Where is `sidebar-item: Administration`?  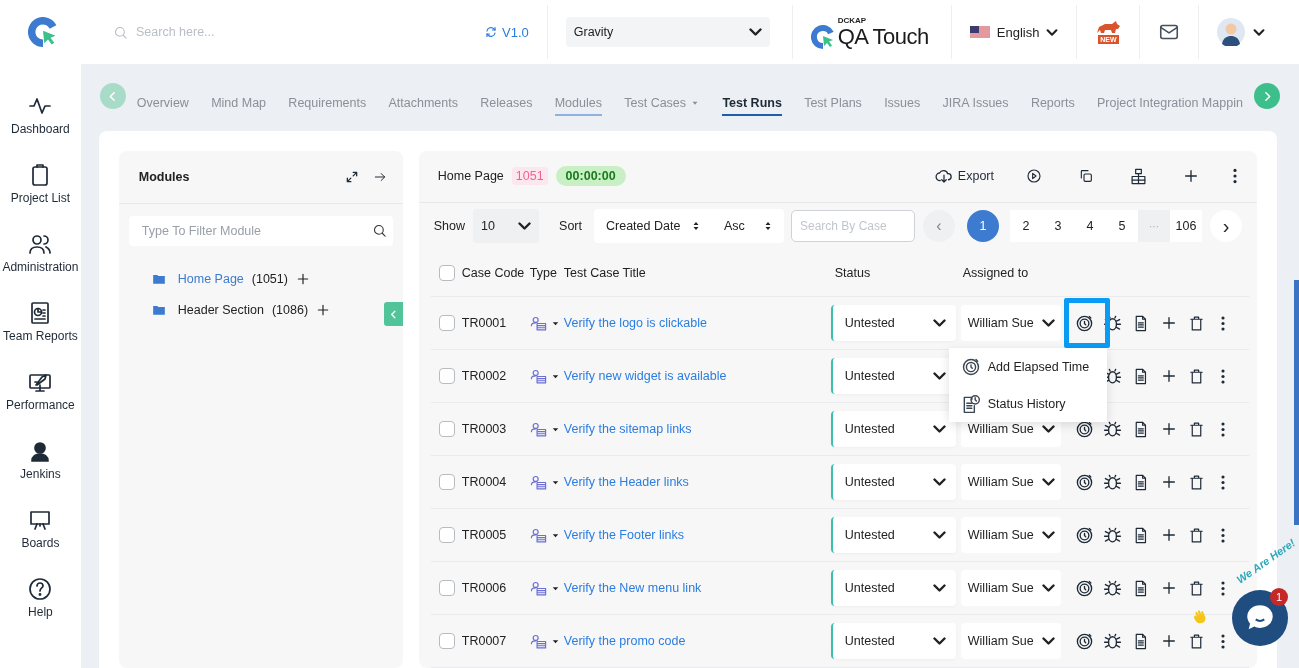 sidebar-item: Administration is located at coordinates (40, 266).